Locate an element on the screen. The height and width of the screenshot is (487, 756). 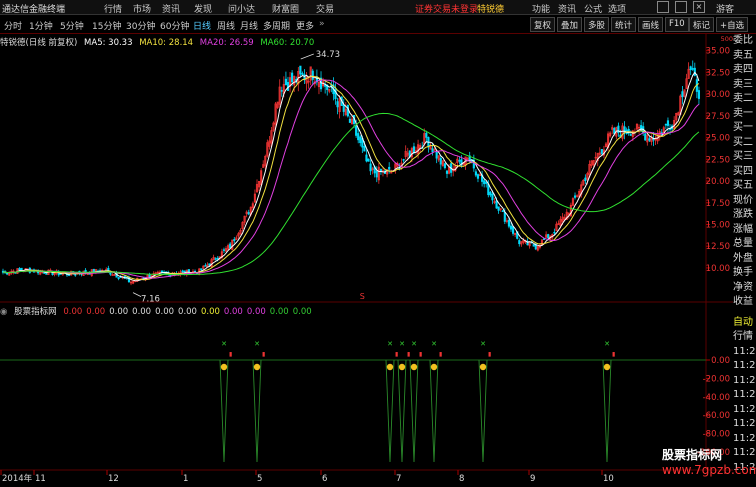
restore-icon is located at coordinates (681, 7).